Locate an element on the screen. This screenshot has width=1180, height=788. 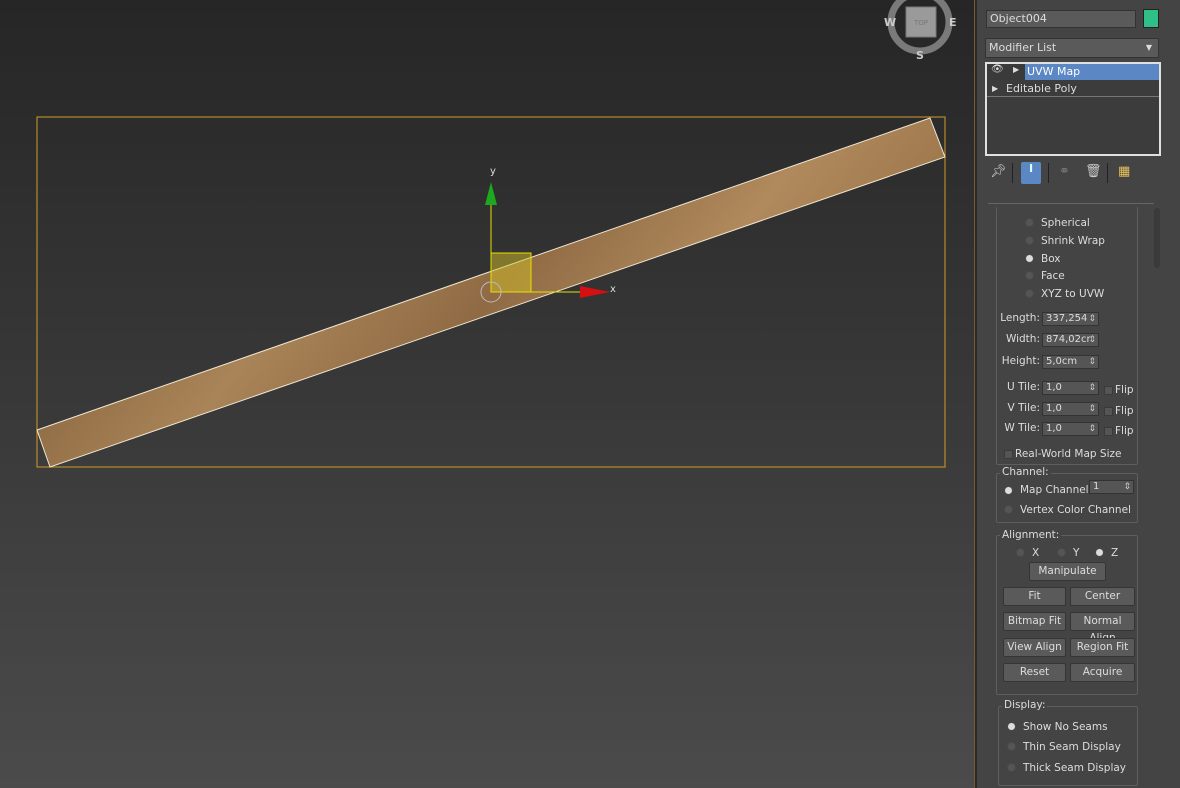
gizmo-y-label: y is located at coordinates (493, 171).